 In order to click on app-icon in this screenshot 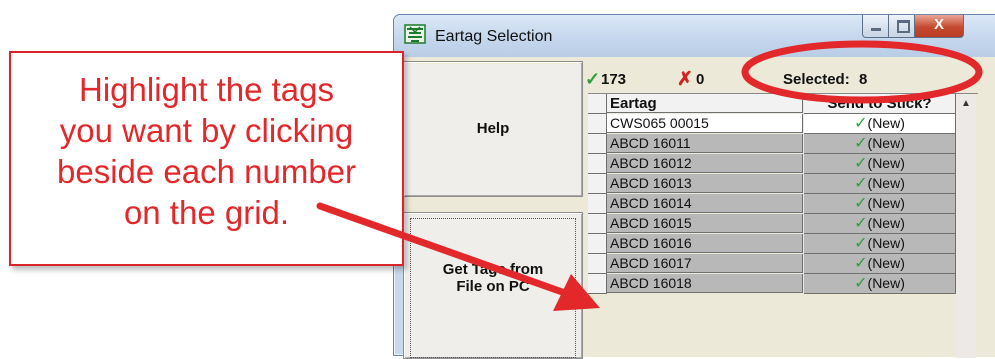, I will do `click(415, 34)`.